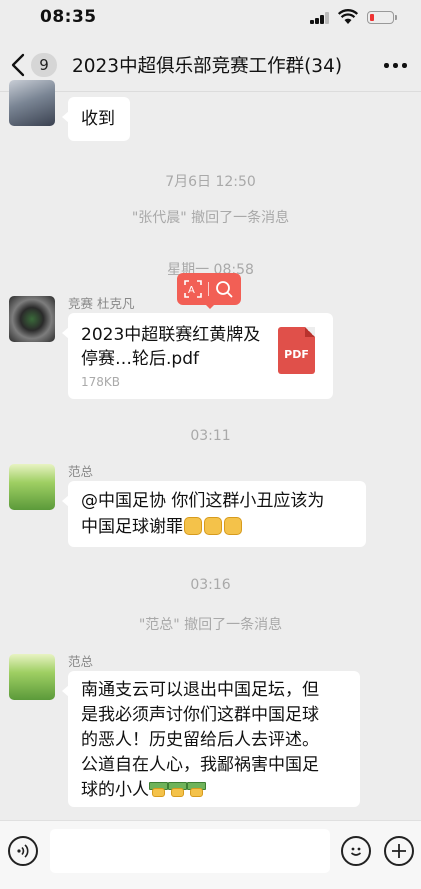  I want to click on pdf-label: PDF, so click(296, 354).